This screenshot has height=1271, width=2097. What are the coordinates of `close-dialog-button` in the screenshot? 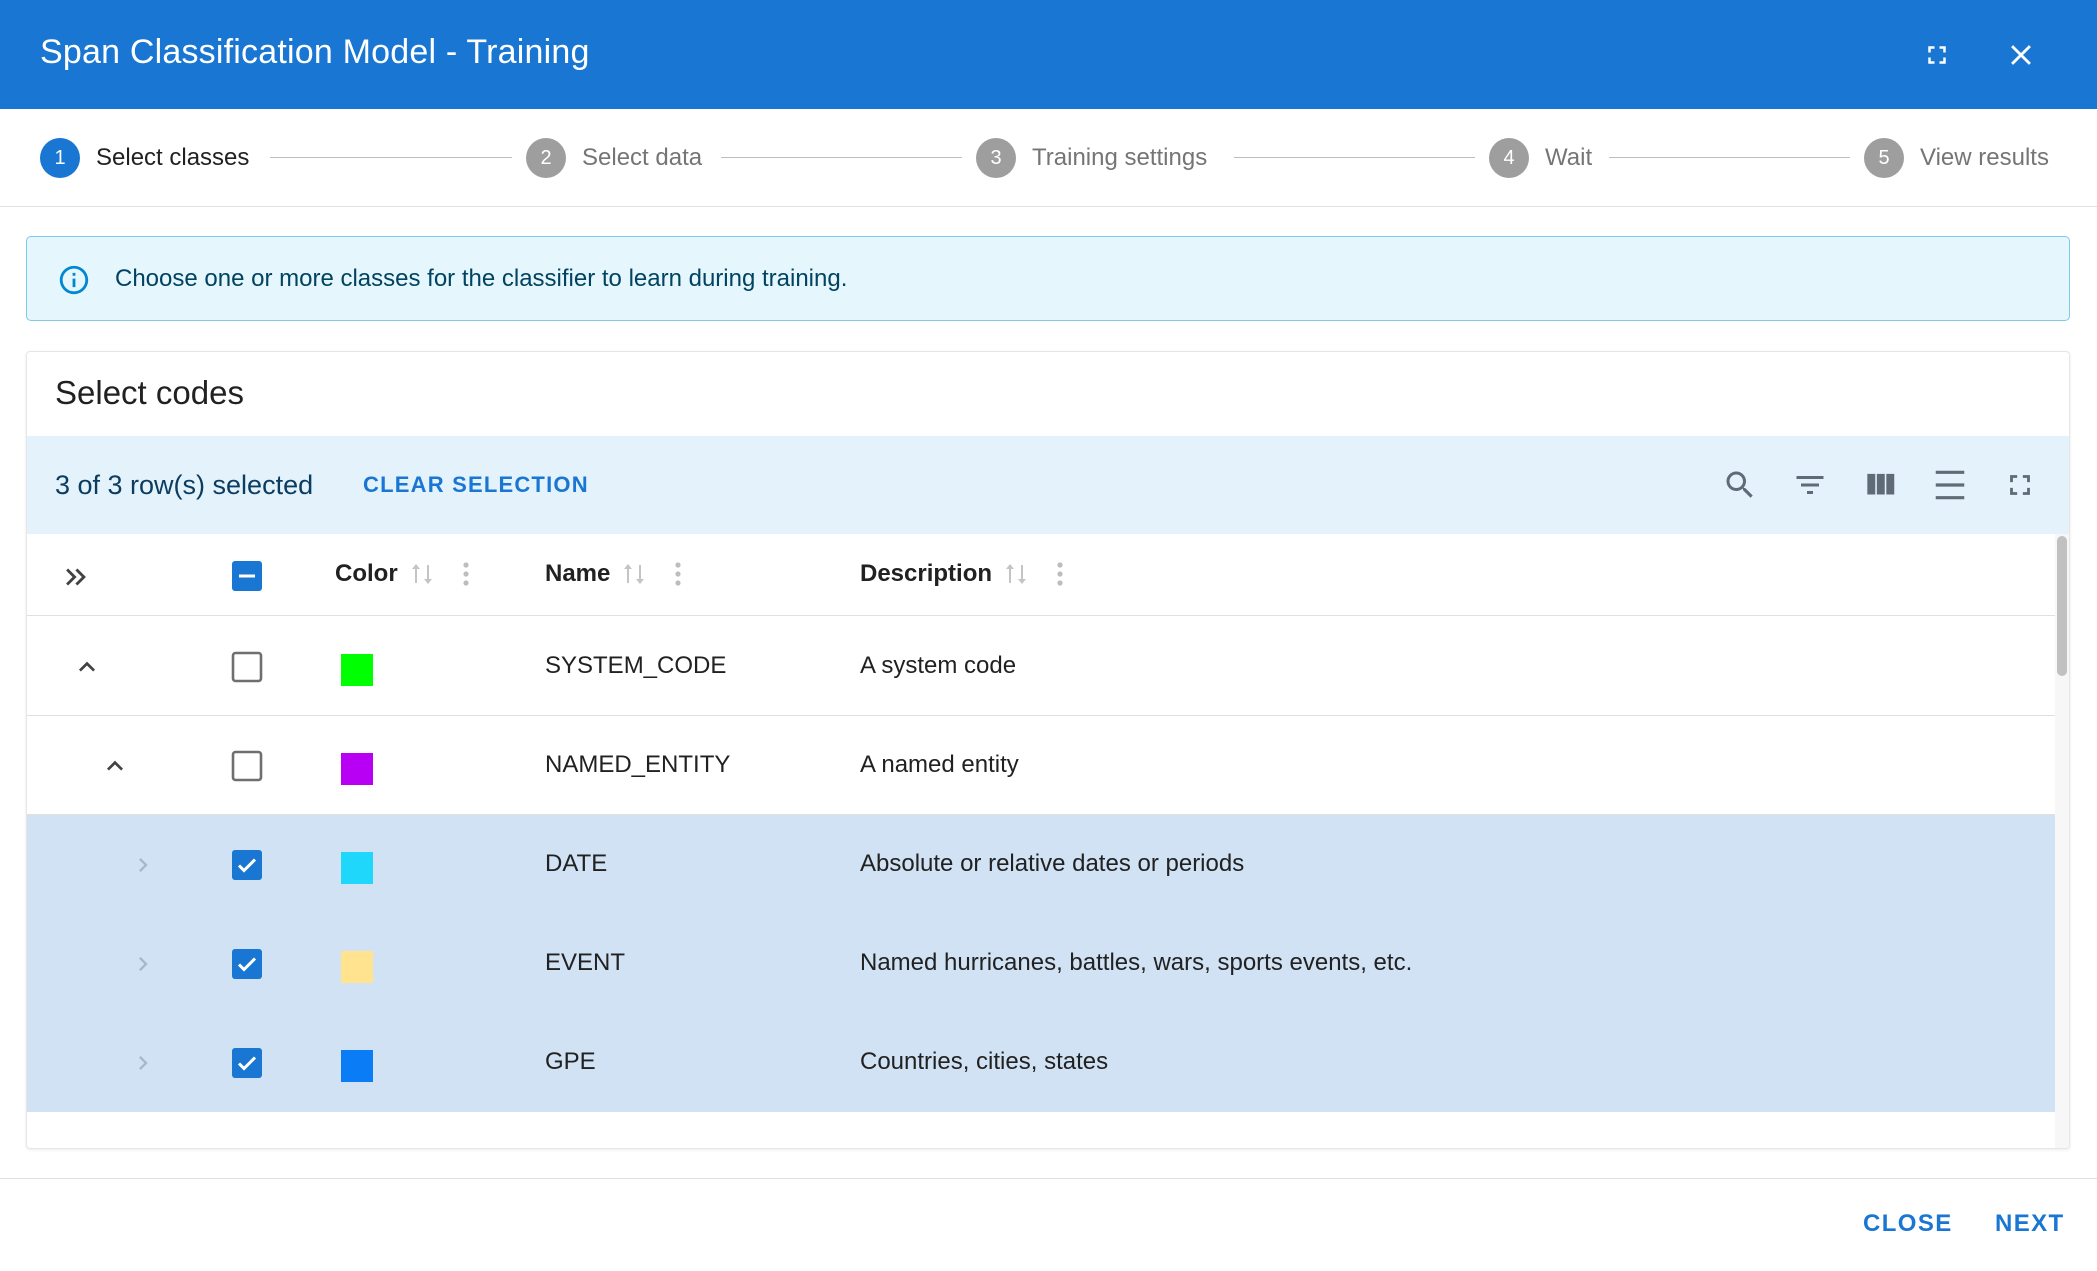 It's located at (2021, 55).